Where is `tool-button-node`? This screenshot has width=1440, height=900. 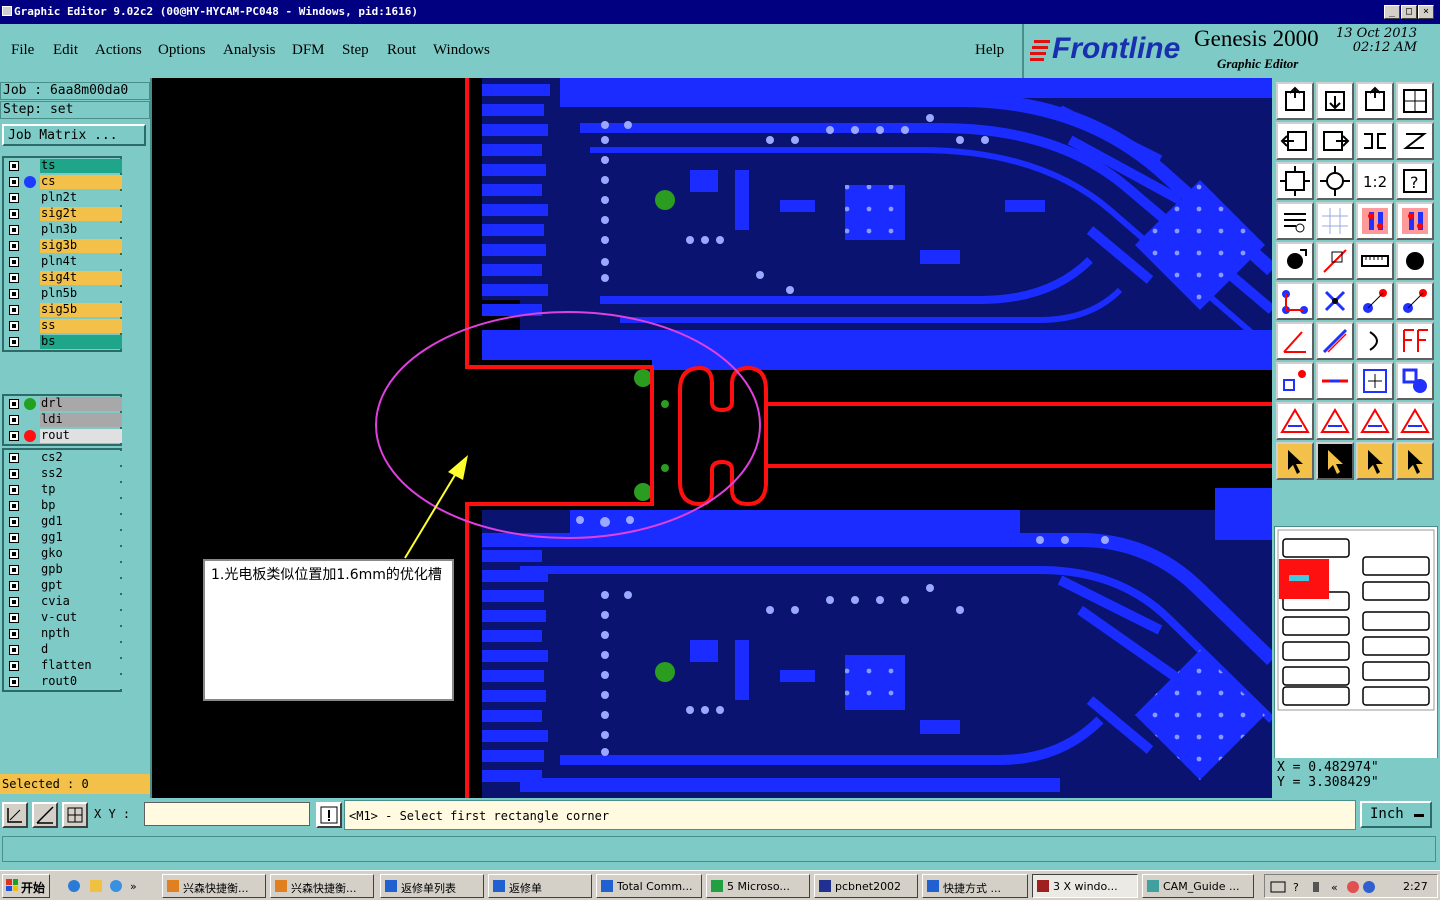
tool-button-node is located at coordinates (1295, 301).